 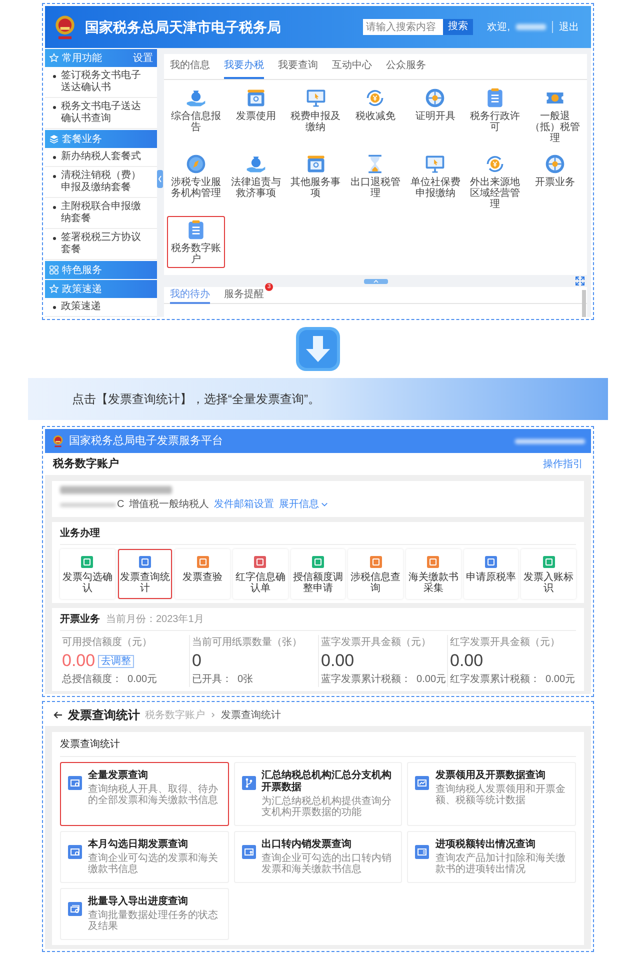 What do you see at coordinates (196, 399) in the screenshot?
I see `instruction-text: 点击【发票查询统计】，选择“全量发票查询”。` at bounding box center [196, 399].